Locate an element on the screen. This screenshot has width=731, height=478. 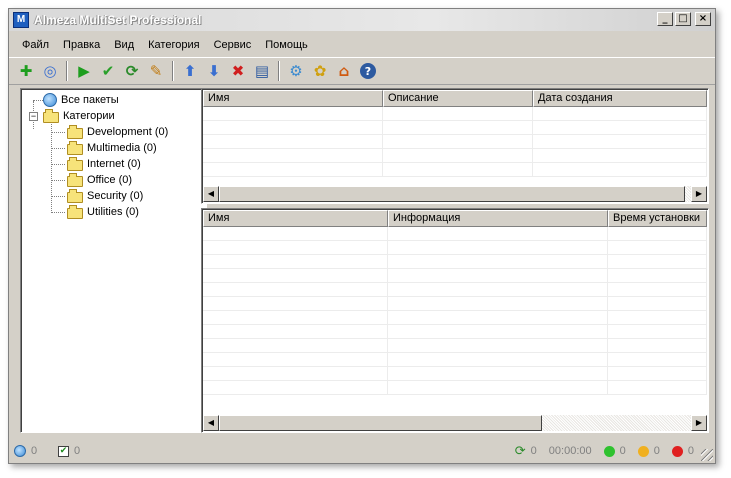
arrow-up-icon: ⬆ is located at coordinates (190, 71).